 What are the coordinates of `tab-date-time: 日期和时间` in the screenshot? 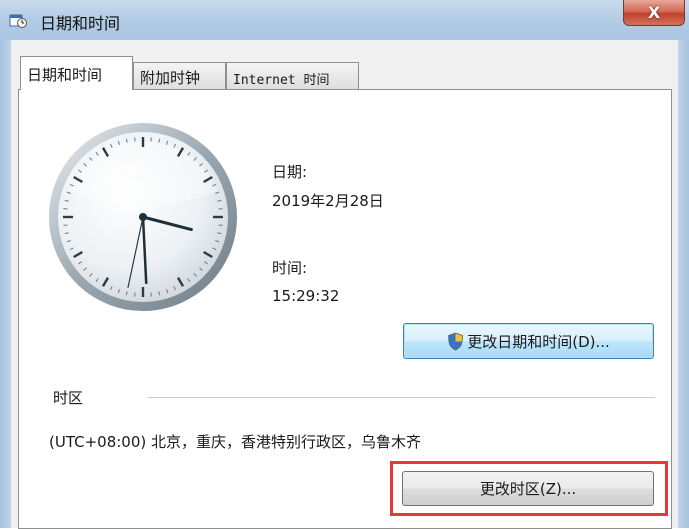 It's located at (76, 73).